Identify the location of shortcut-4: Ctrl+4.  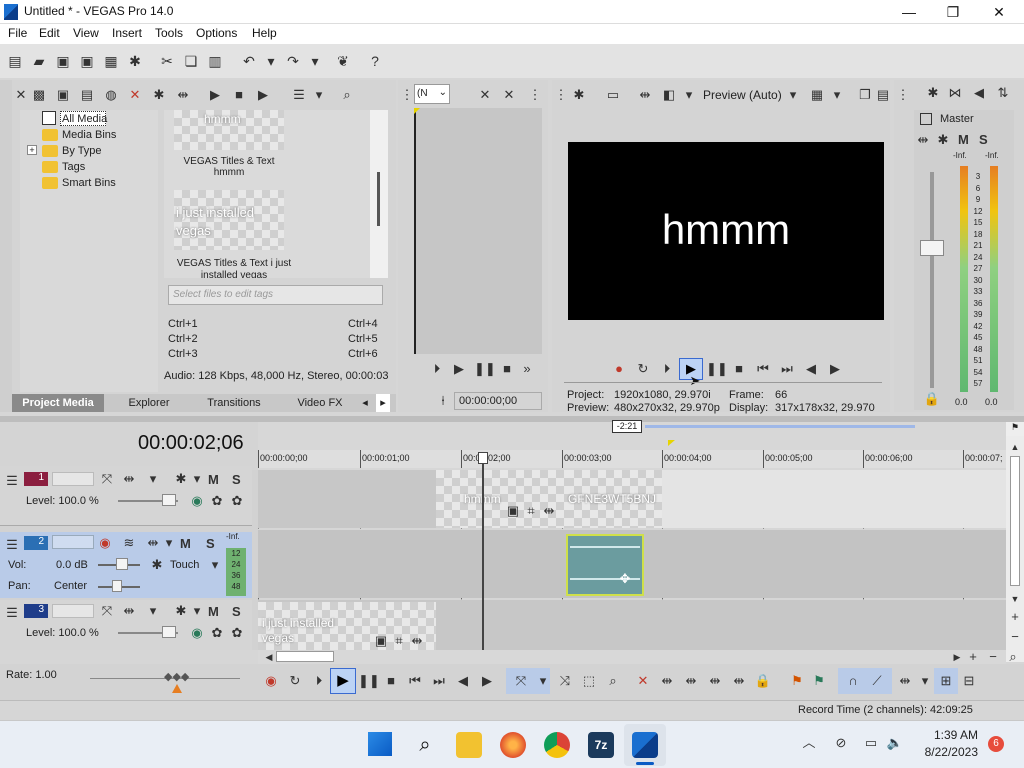
(363, 324).